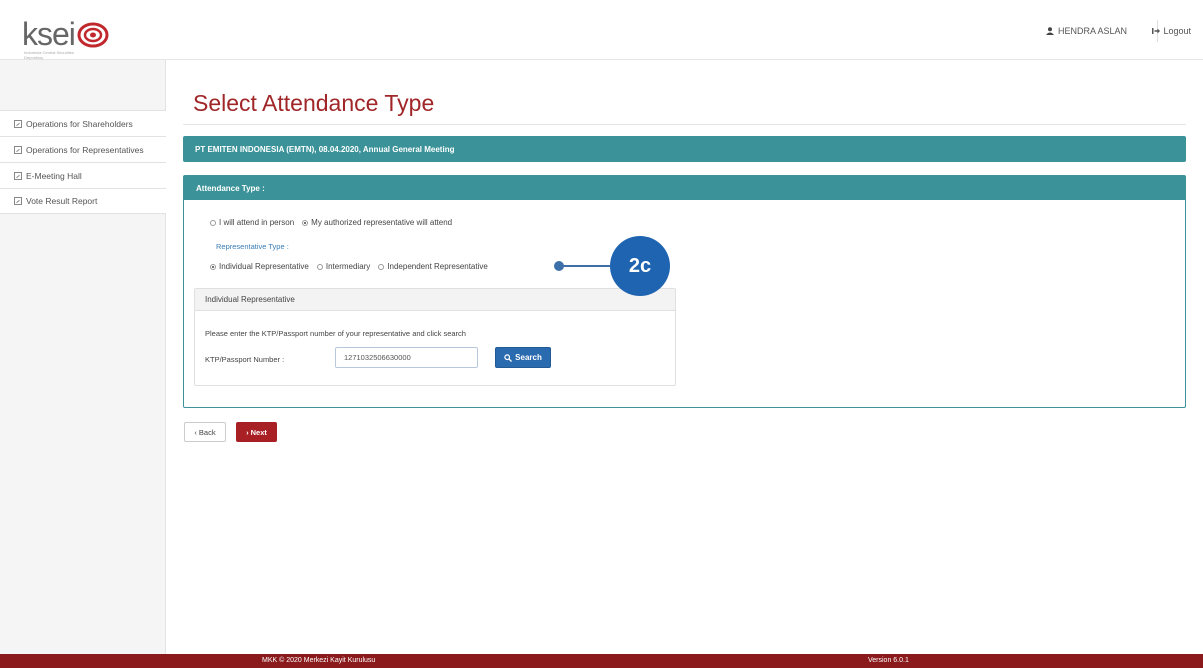  I want to click on annotation-label: 2c, so click(640, 265).